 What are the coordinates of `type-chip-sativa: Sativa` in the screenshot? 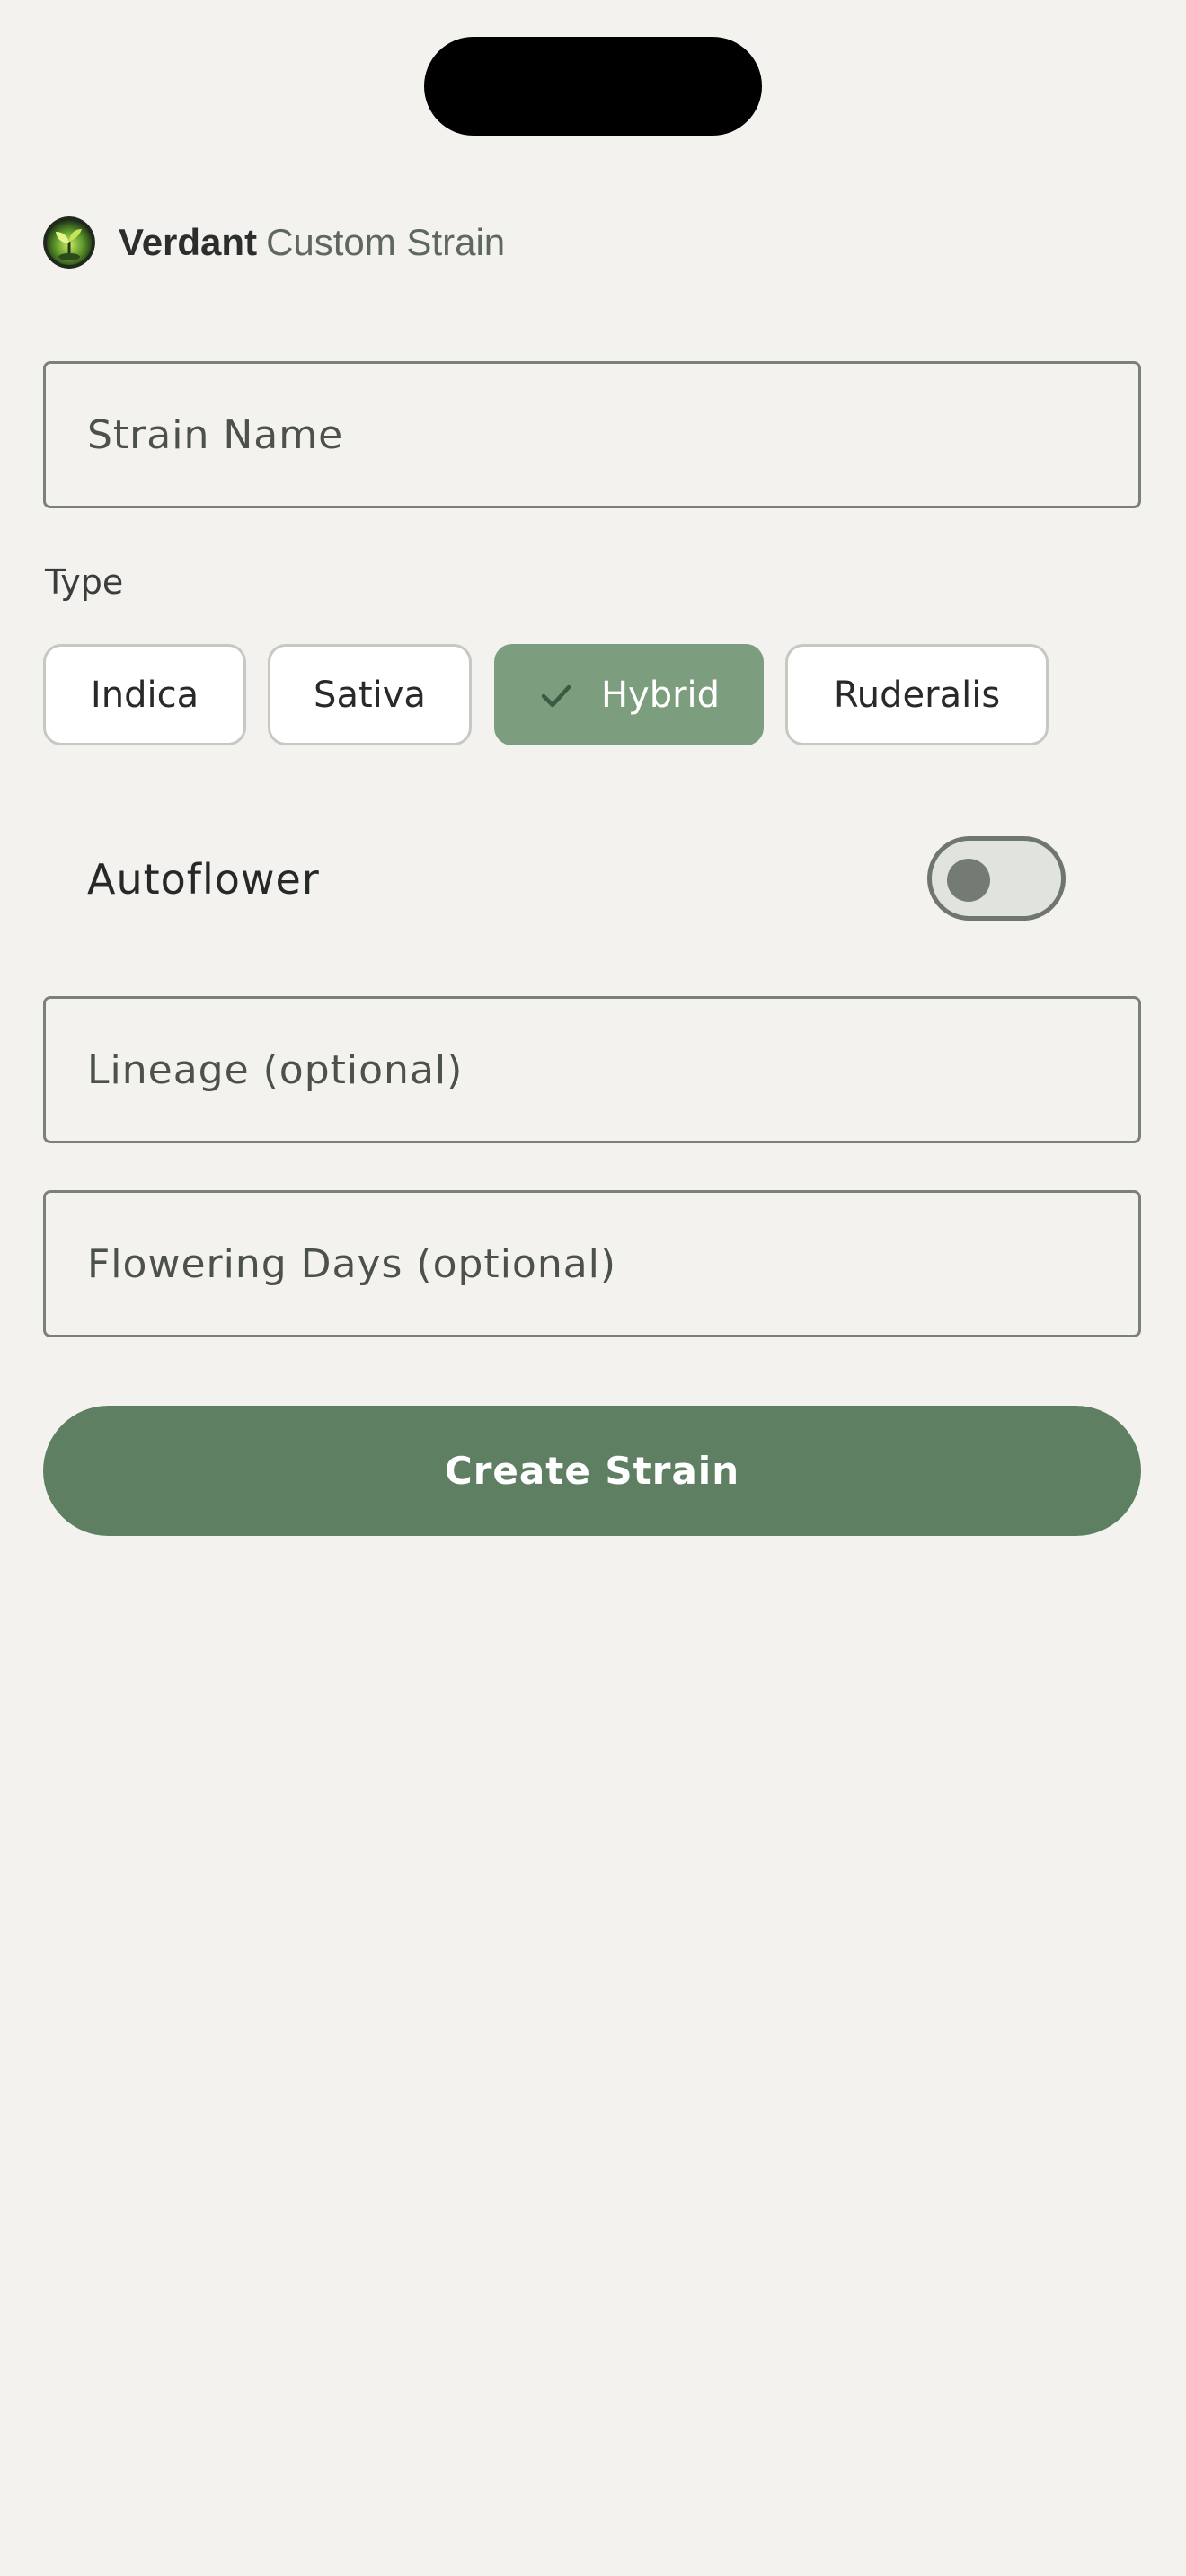 It's located at (370, 694).